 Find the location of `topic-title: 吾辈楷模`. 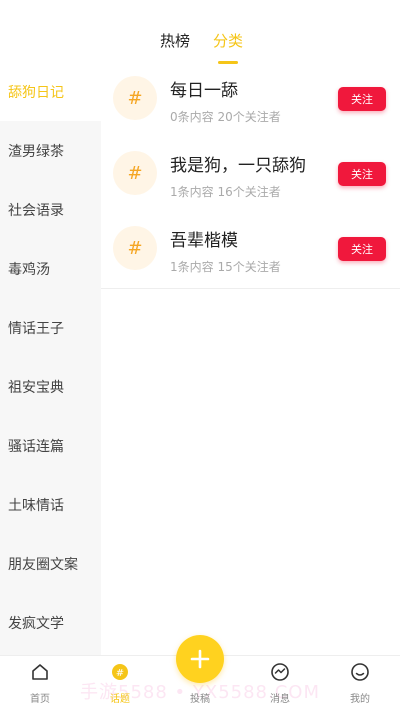

topic-title: 吾辈楷模 is located at coordinates (204, 241).